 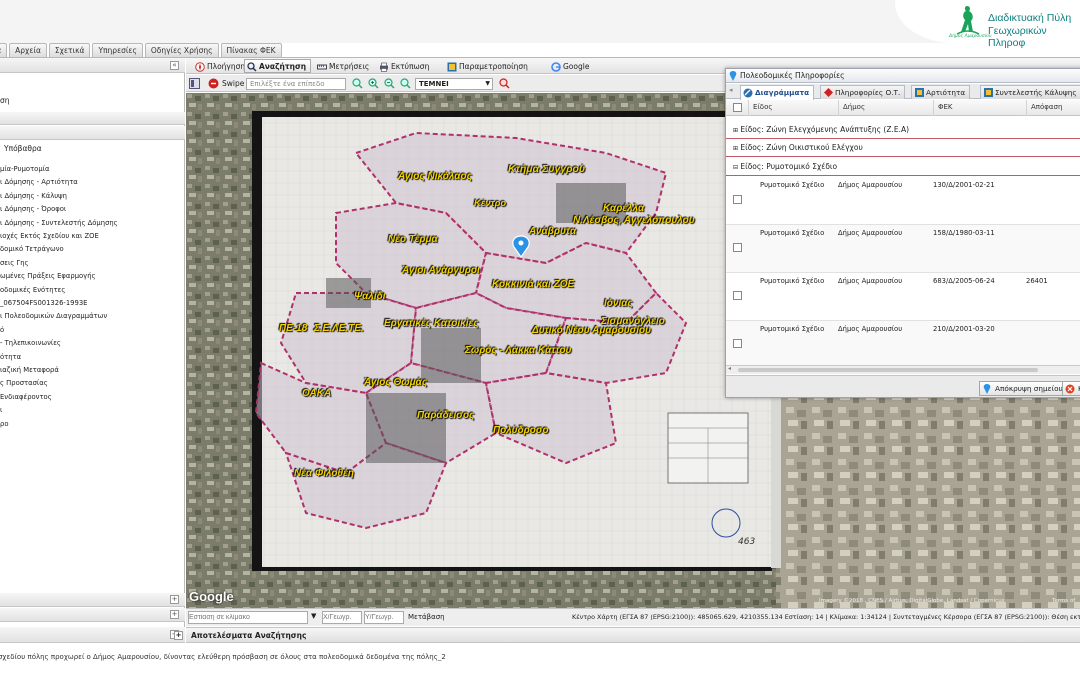 I want to click on buildability-icon, so click(x=919, y=92).